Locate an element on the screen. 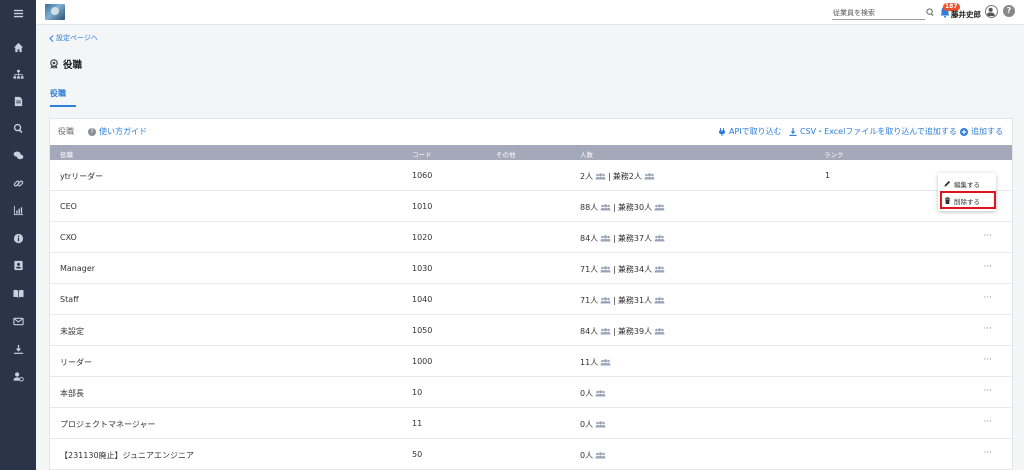 The height and width of the screenshot is (470, 1024). concurrent-value: 兼務31人 is located at coordinates (635, 300).